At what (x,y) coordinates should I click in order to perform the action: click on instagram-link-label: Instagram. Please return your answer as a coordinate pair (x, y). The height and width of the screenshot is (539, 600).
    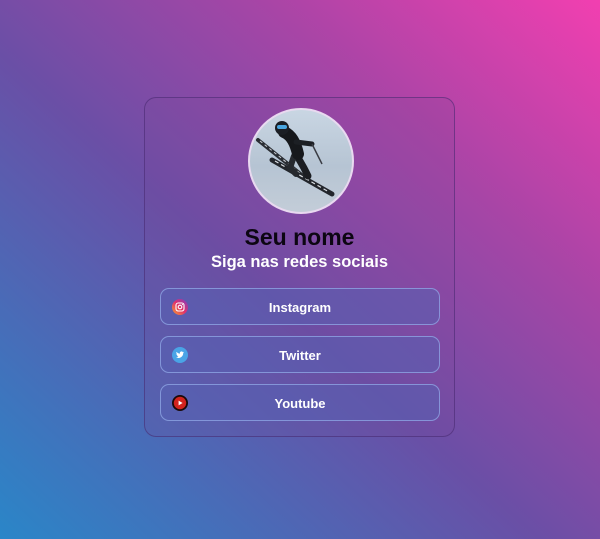
    Looking at the image, I should click on (300, 307).